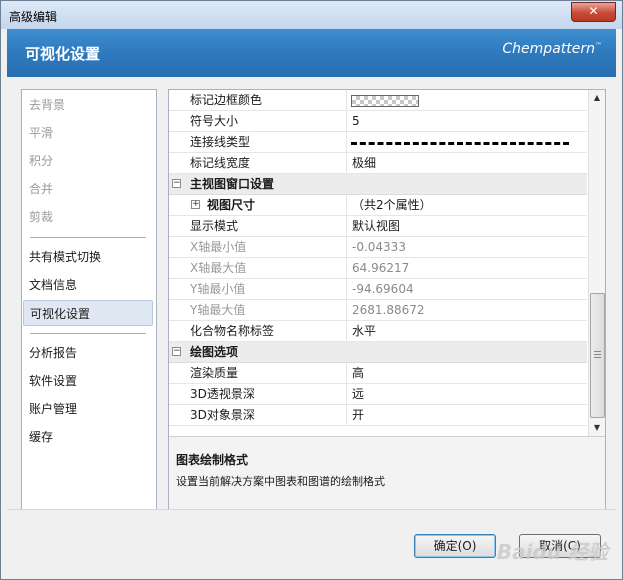 Image resolution: width=623 pixels, height=580 pixels. What do you see at coordinates (460, 143) in the screenshot?
I see `dashed-line-preview` at bounding box center [460, 143].